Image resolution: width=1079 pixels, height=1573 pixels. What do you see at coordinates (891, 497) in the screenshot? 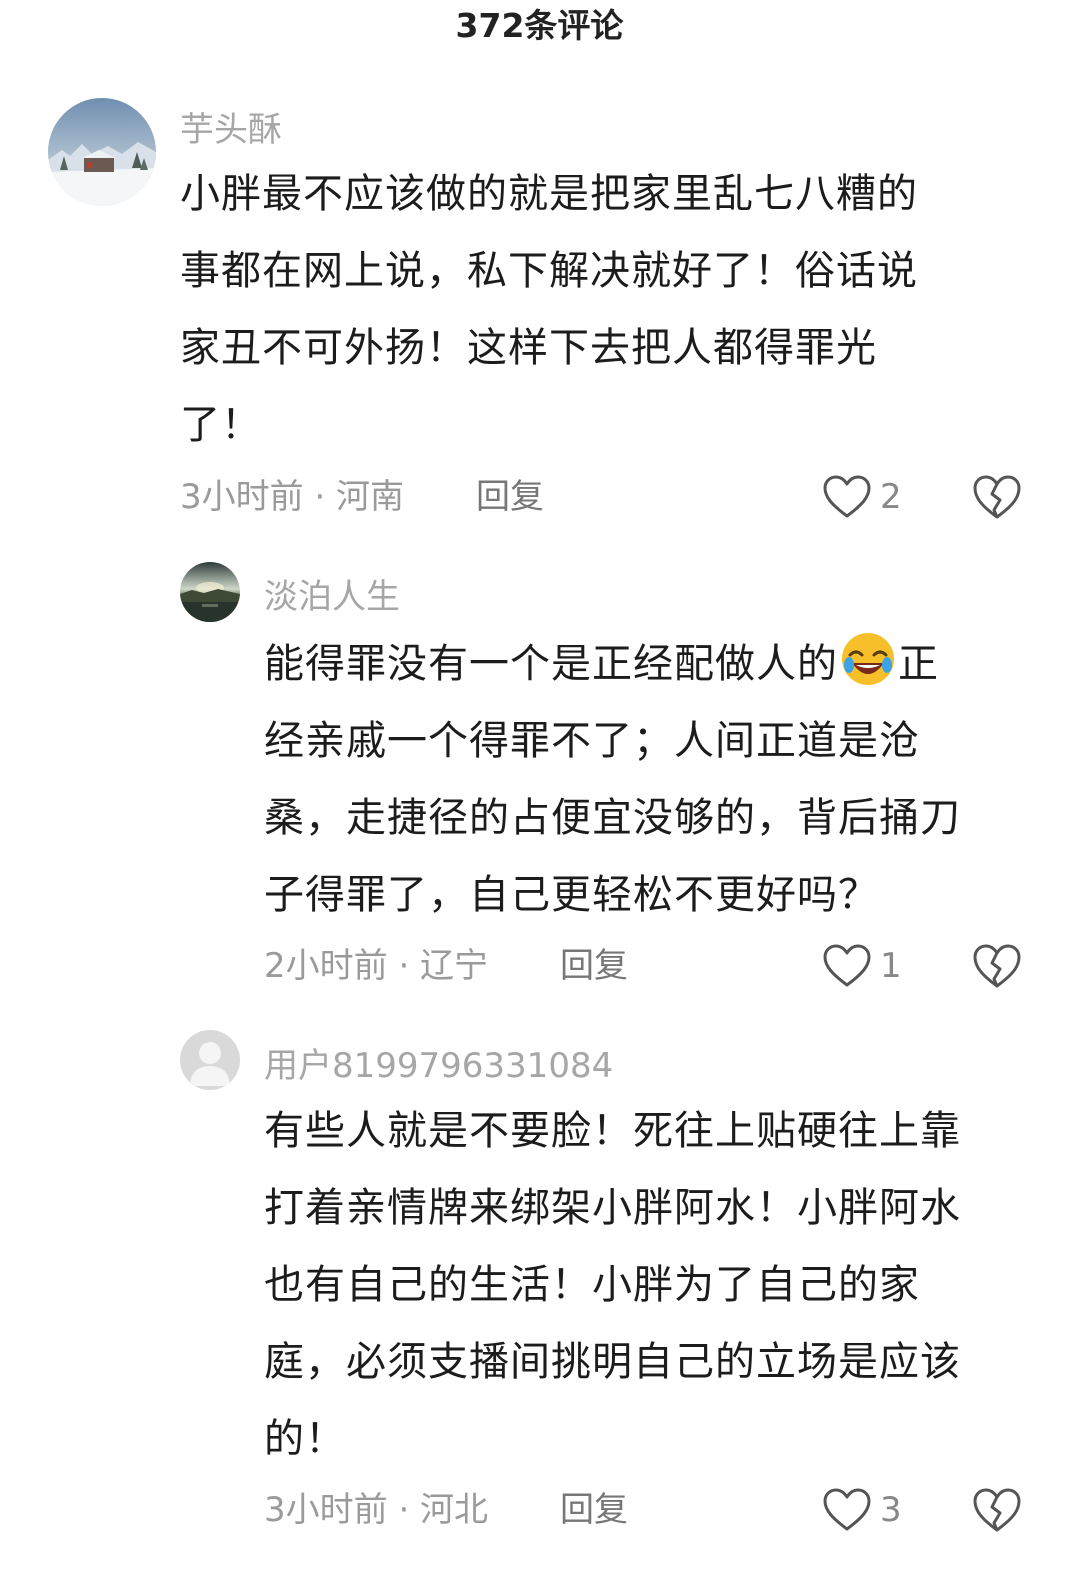
I see `like-count: 2` at bounding box center [891, 497].